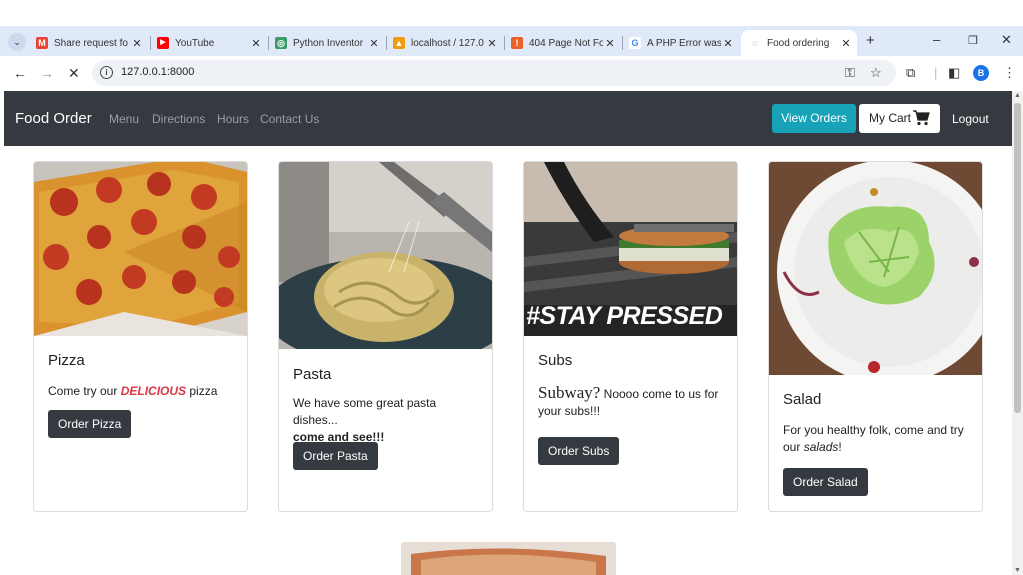 Image resolution: width=1023 pixels, height=575 pixels. What do you see at coordinates (970, 119) in the screenshot?
I see `logout-button: Logout` at bounding box center [970, 119].